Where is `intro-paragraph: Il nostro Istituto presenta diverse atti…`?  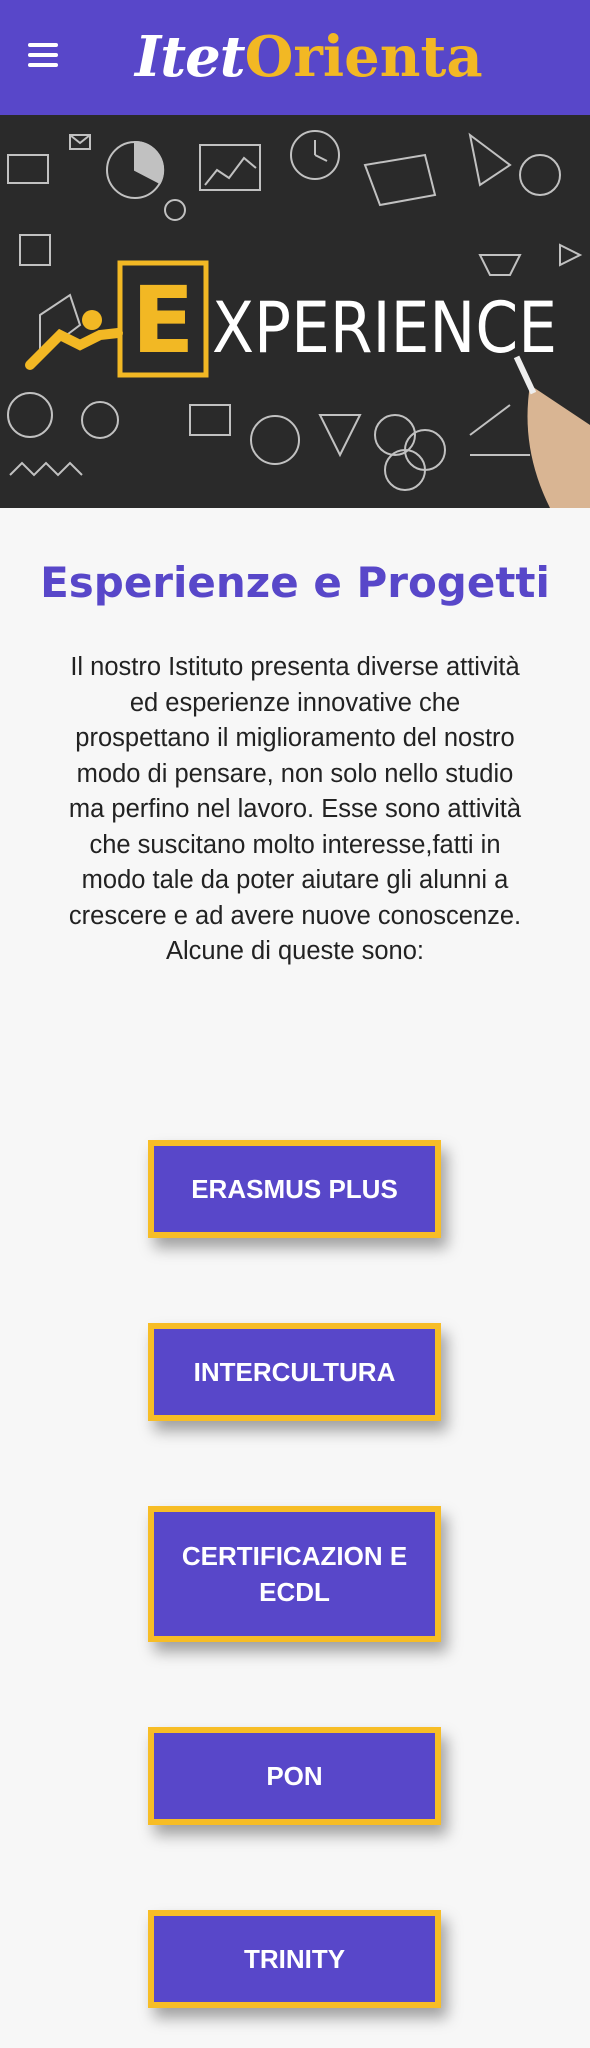
intro-paragraph: Il nostro Istituto presenta diverse atti… is located at coordinates (295, 809).